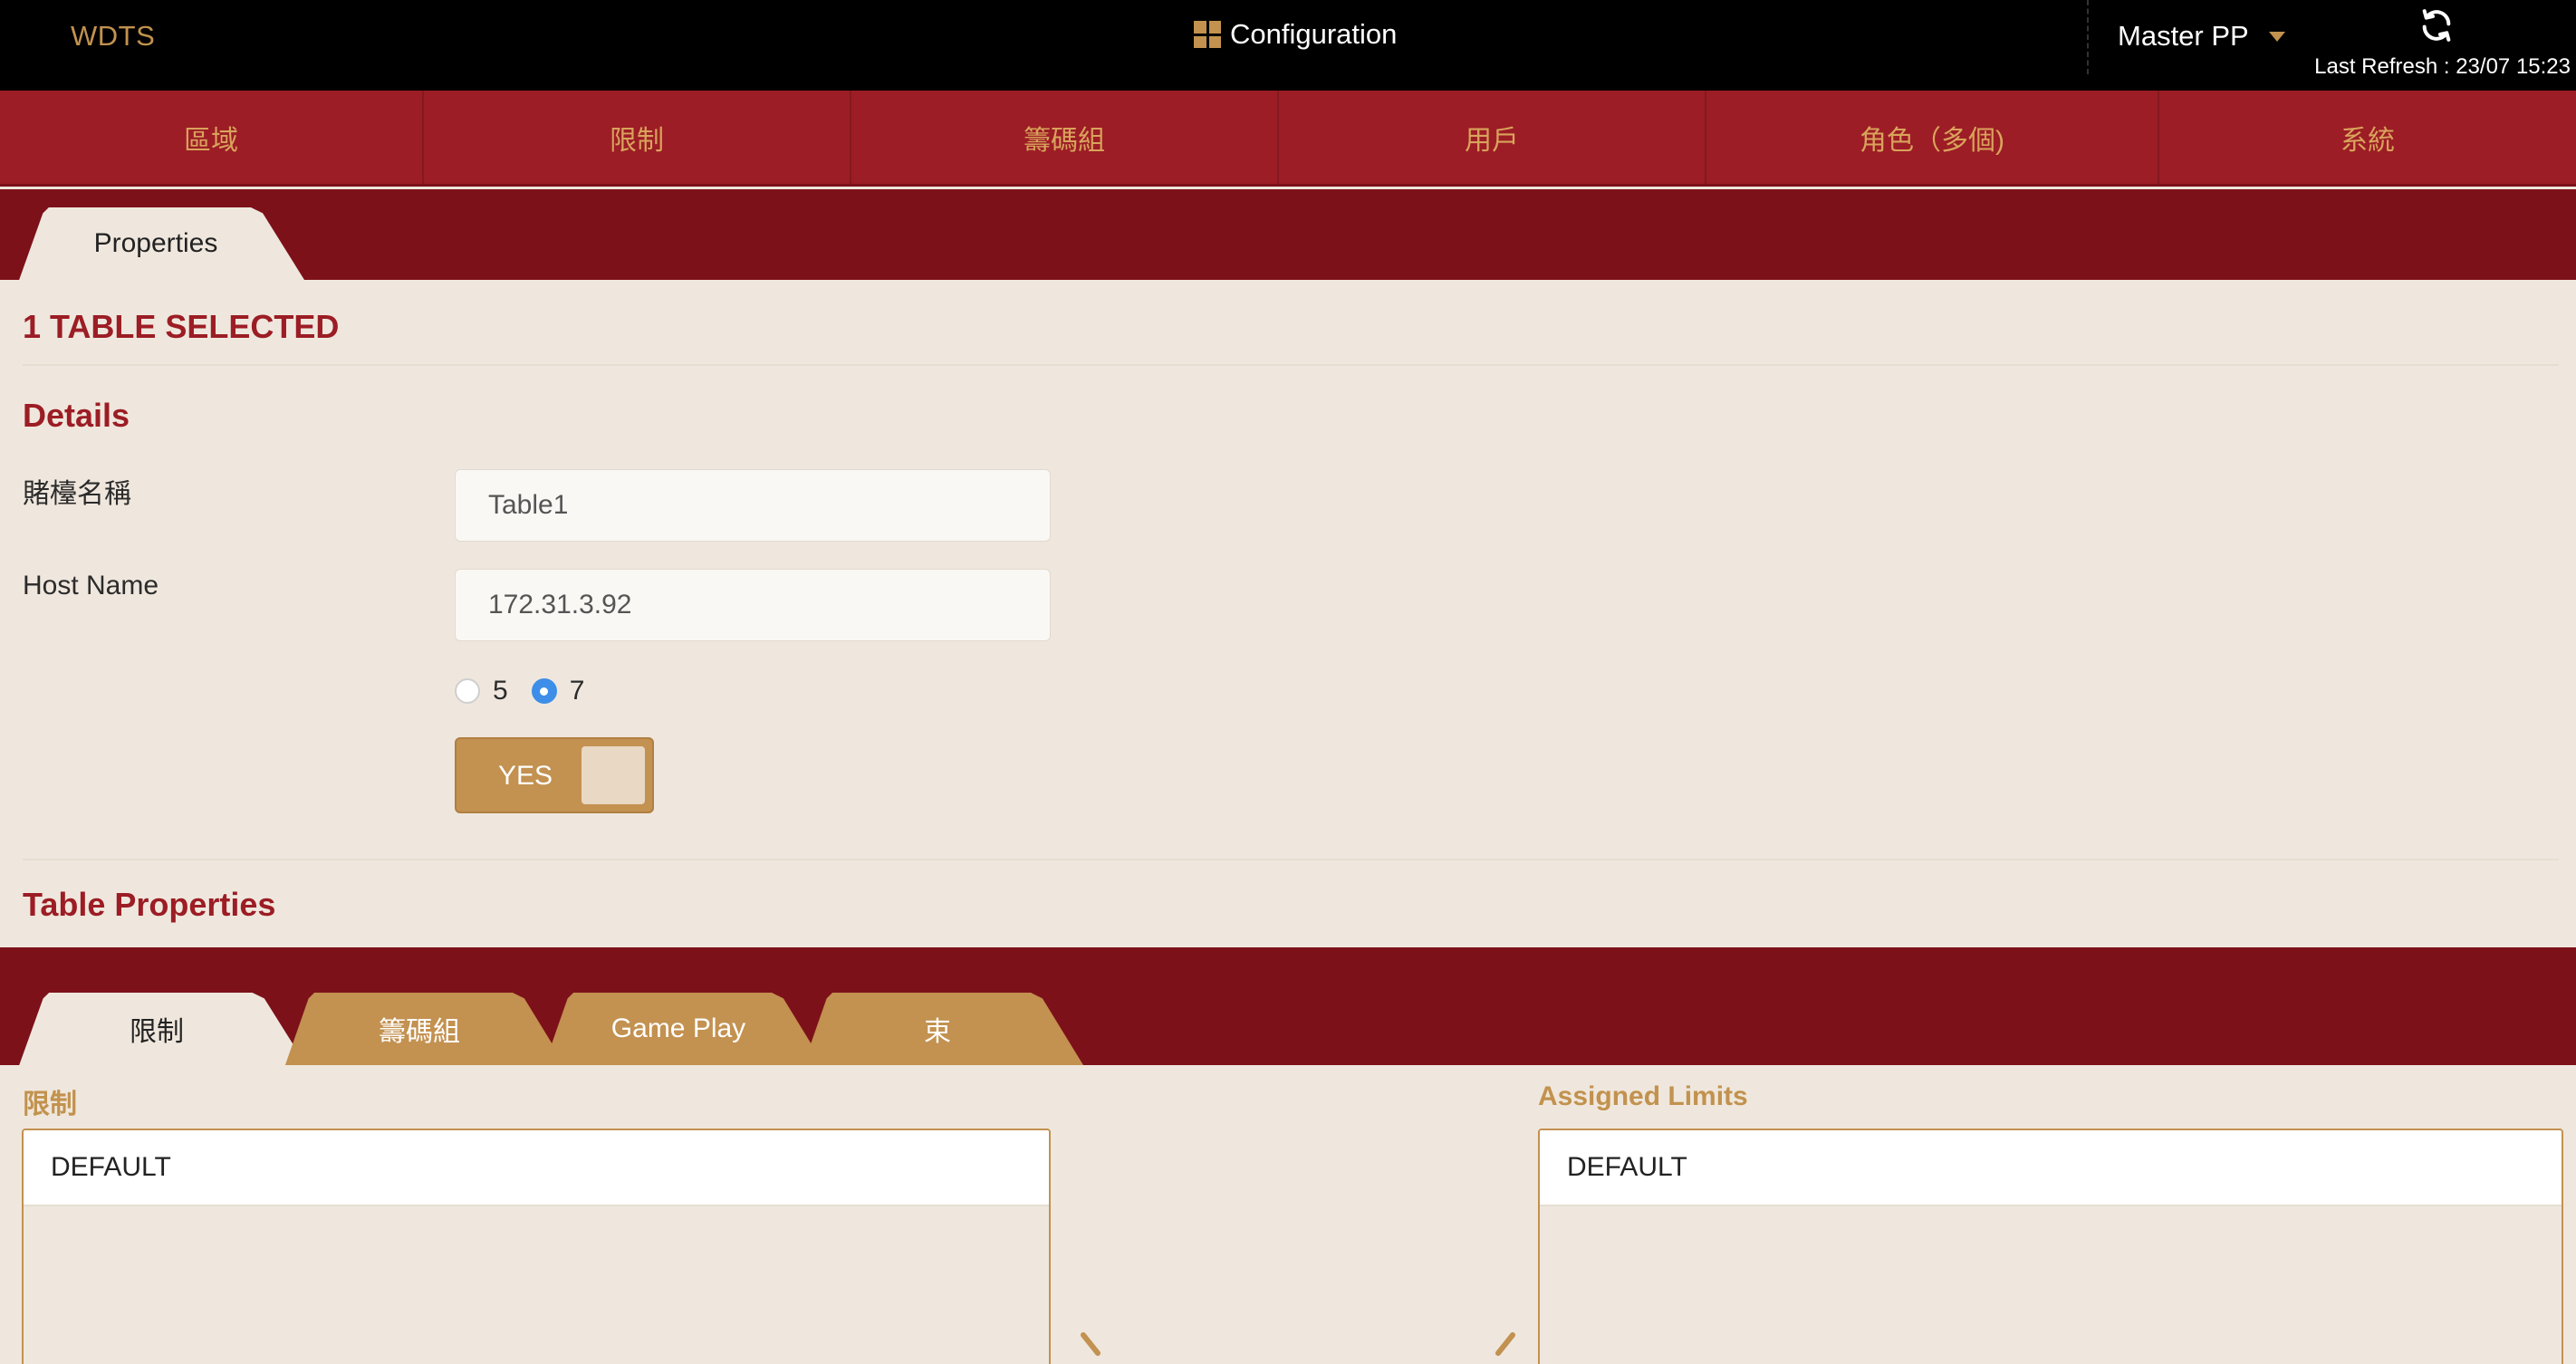  Describe the element at coordinates (162, 1029) in the screenshot. I see `tab-limits: 限制` at that location.